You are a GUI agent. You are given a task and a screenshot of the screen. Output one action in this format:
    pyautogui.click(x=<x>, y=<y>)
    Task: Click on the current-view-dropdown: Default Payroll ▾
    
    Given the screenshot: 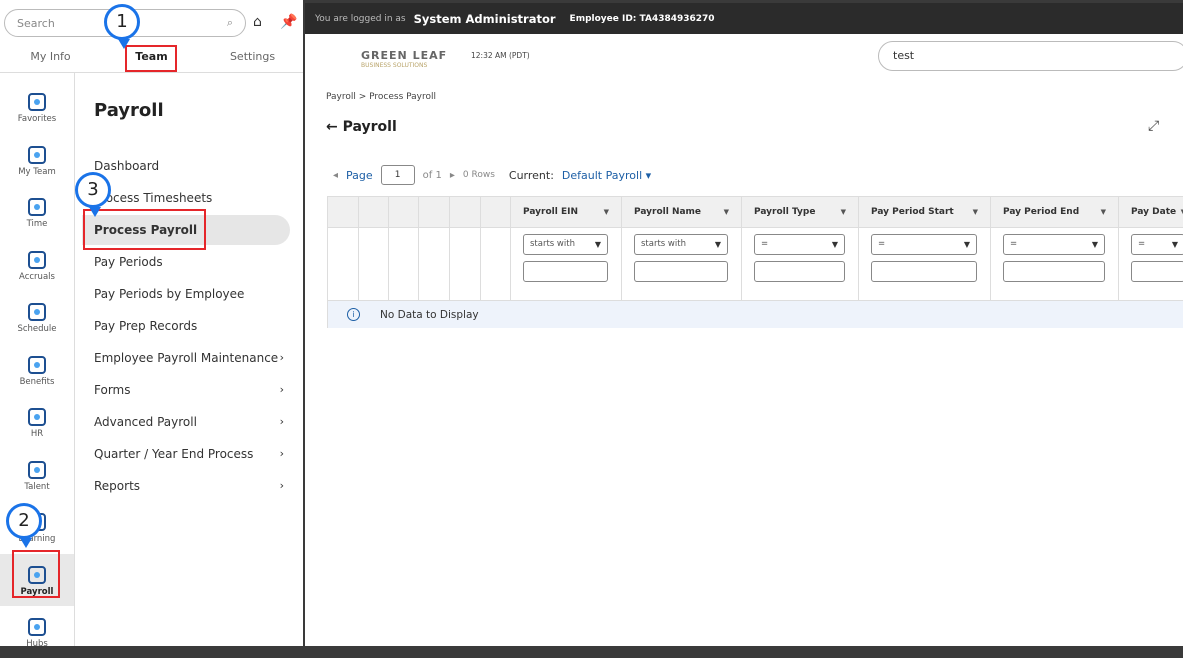 What is the action you would take?
    pyautogui.click(x=606, y=175)
    